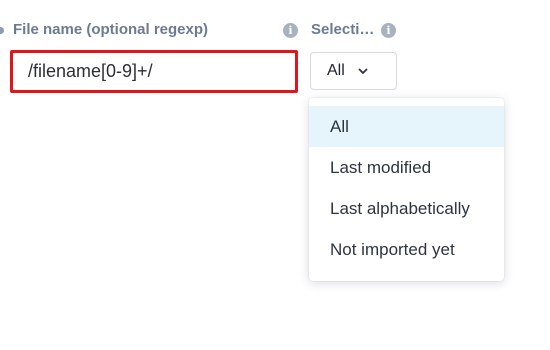 This screenshot has height=350, width=550. What do you see at coordinates (154, 71) in the screenshot?
I see `file-name-input` at bounding box center [154, 71].